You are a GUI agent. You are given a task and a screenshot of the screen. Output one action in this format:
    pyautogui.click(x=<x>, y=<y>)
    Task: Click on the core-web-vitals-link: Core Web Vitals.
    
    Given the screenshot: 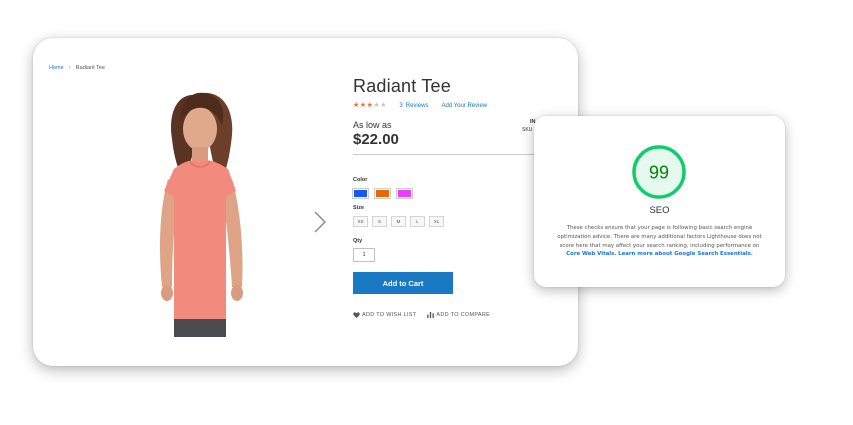 What is the action you would take?
    pyautogui.click(x=591, y=254)
    